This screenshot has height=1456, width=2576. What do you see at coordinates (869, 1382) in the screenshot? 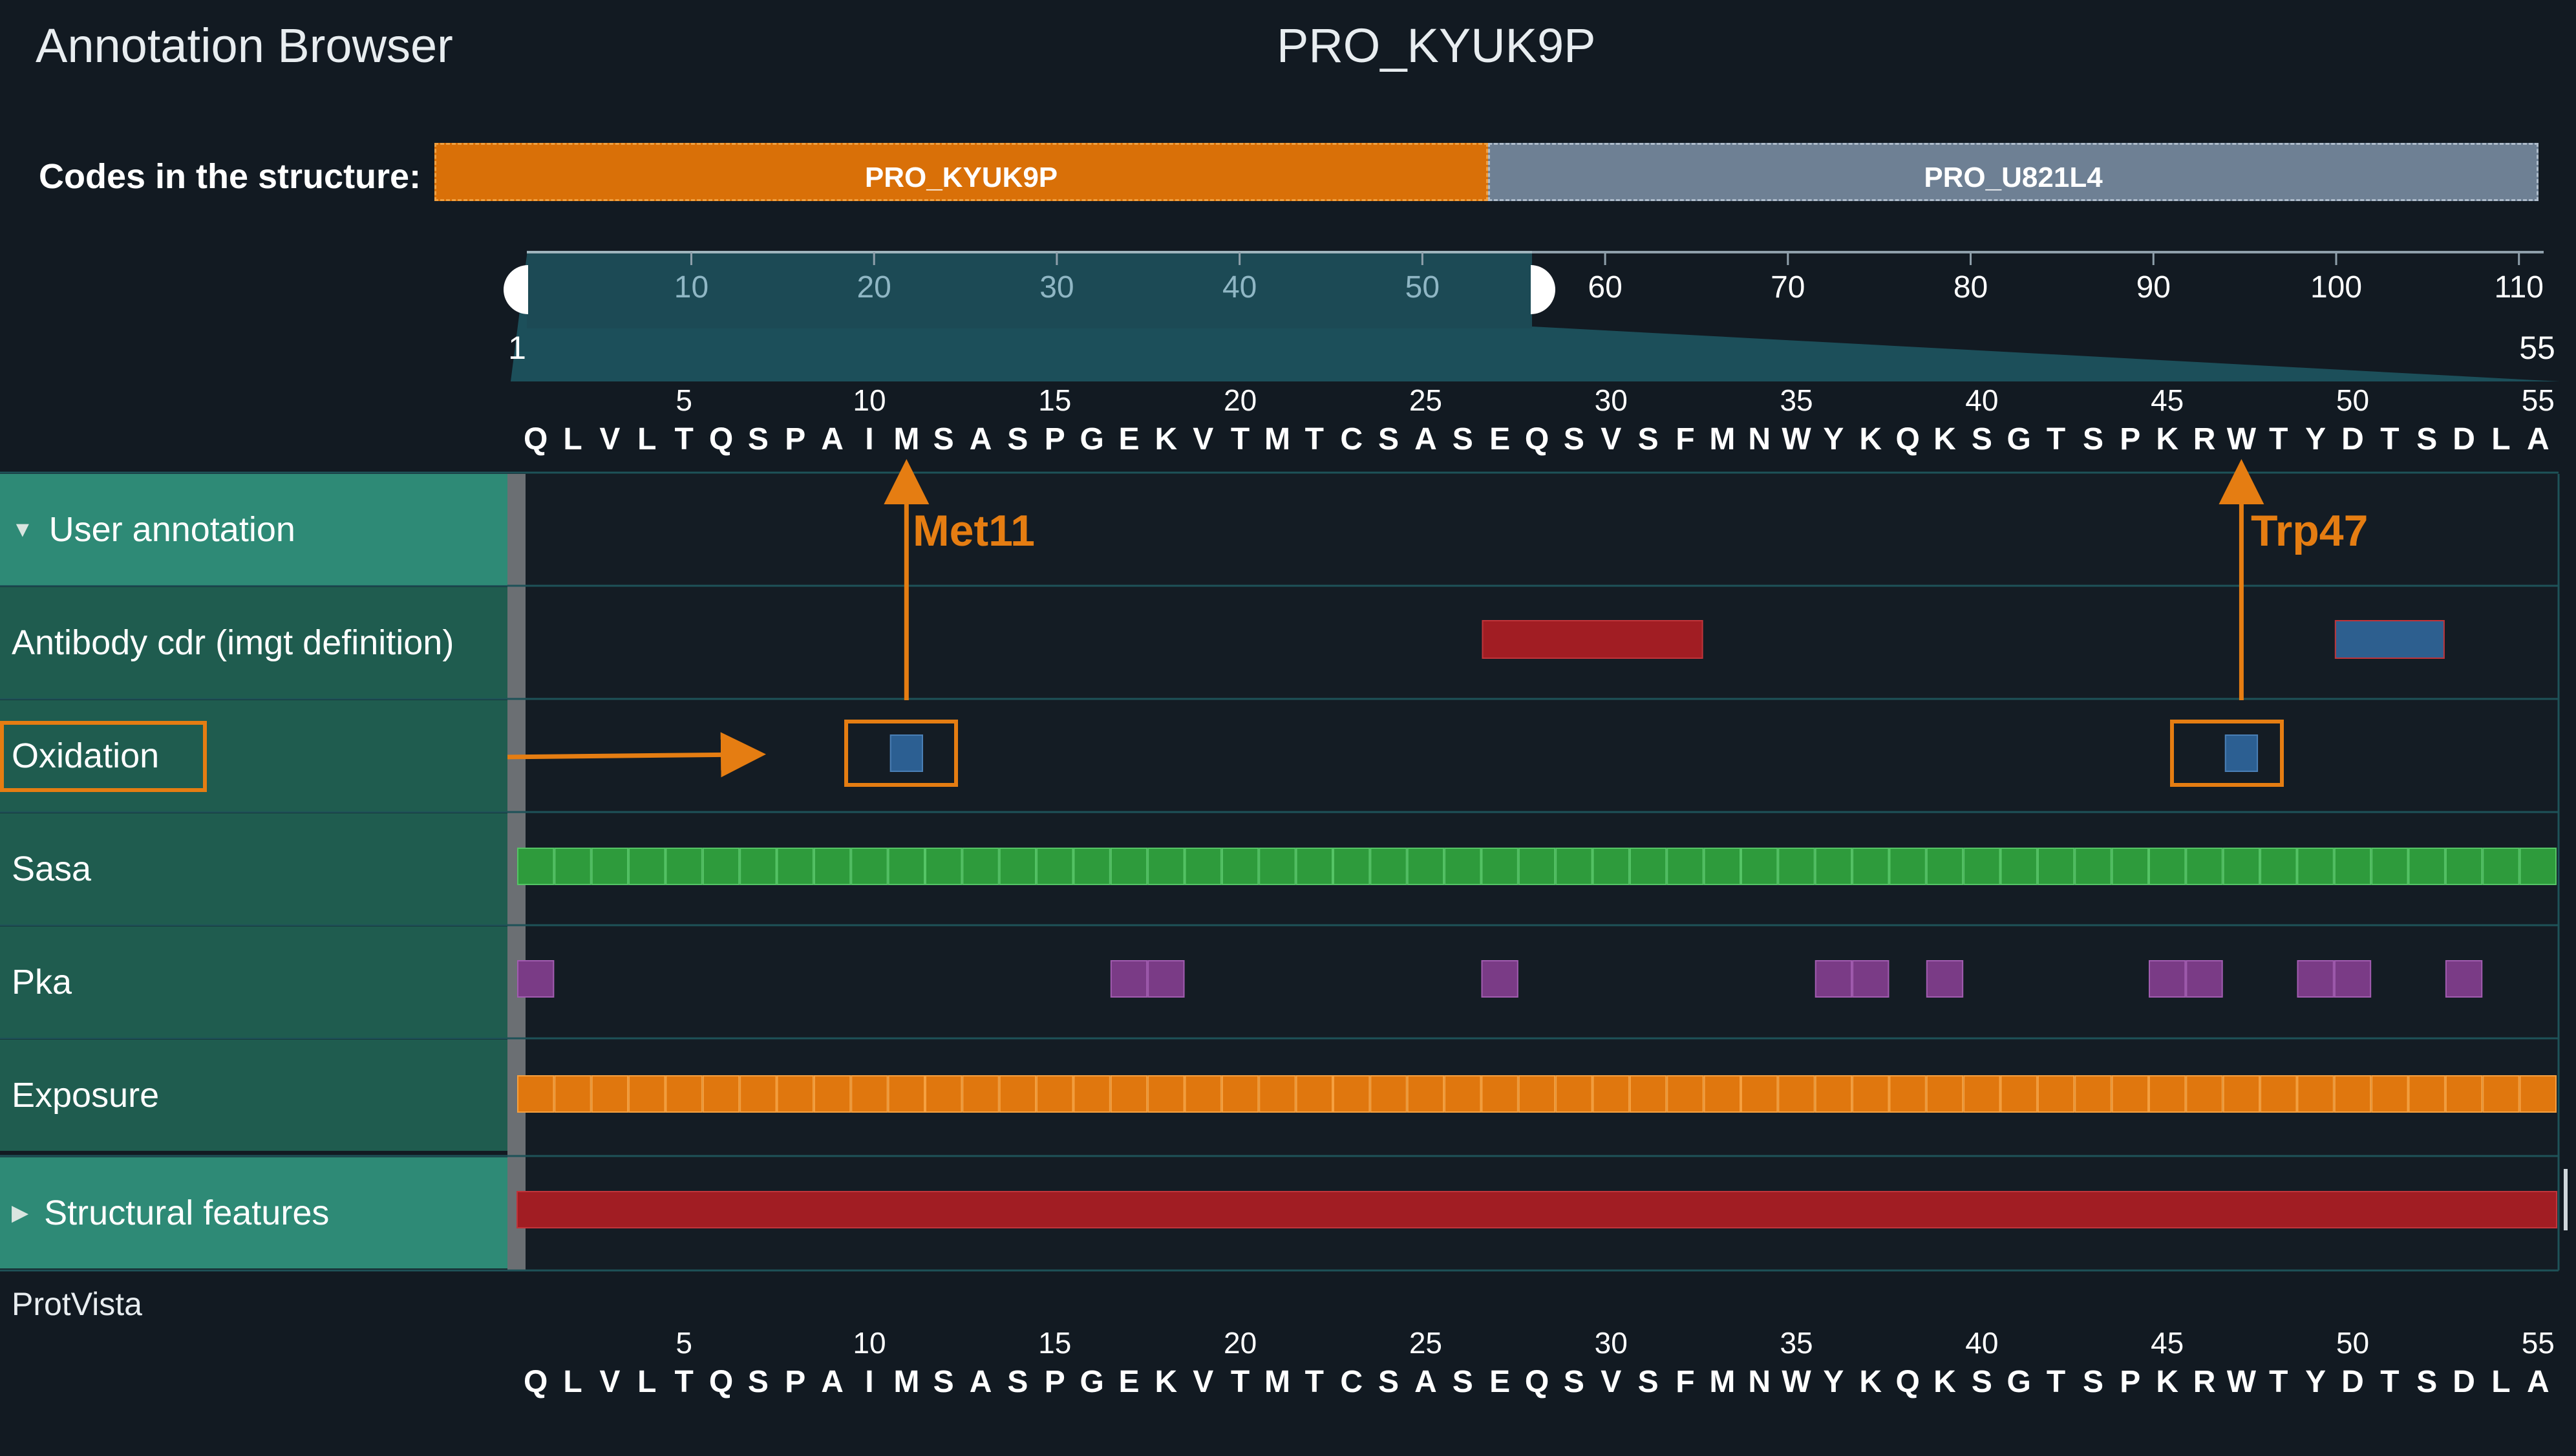
I see `seq-bottom-residue: I` at bounding box center [869, 1382].